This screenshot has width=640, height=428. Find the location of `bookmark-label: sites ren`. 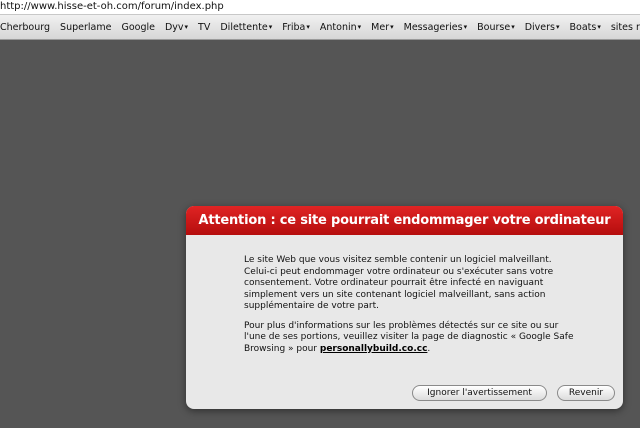

bookmark-label: sites ren is located at coordinates (625, 27).